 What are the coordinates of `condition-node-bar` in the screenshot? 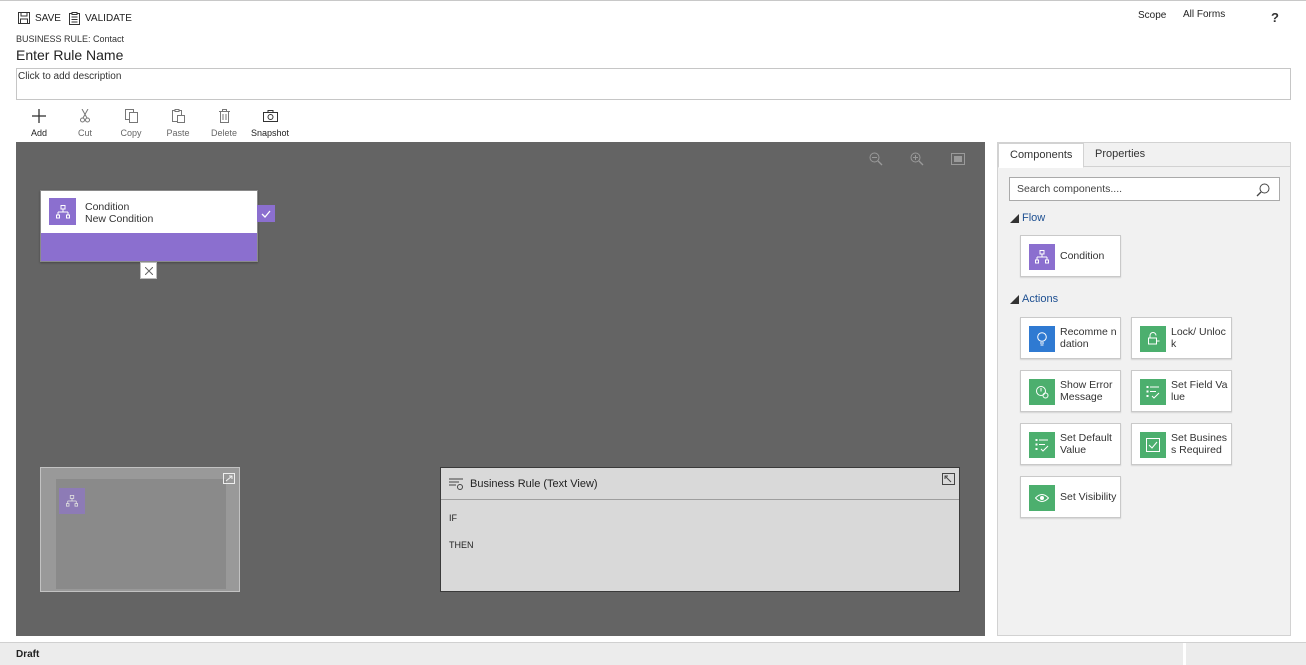 It's located at (149, 247).